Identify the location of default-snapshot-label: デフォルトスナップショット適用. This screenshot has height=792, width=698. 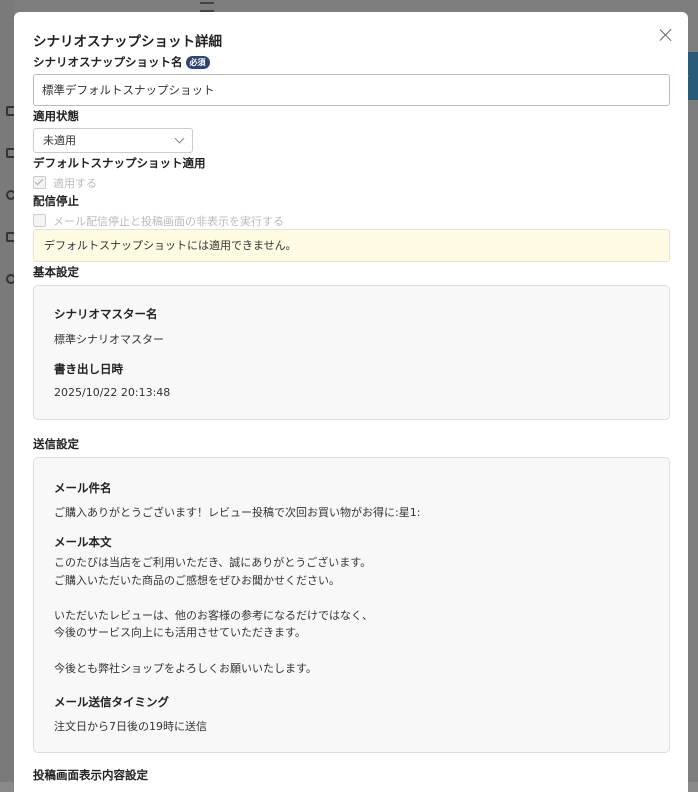
(119, 163).